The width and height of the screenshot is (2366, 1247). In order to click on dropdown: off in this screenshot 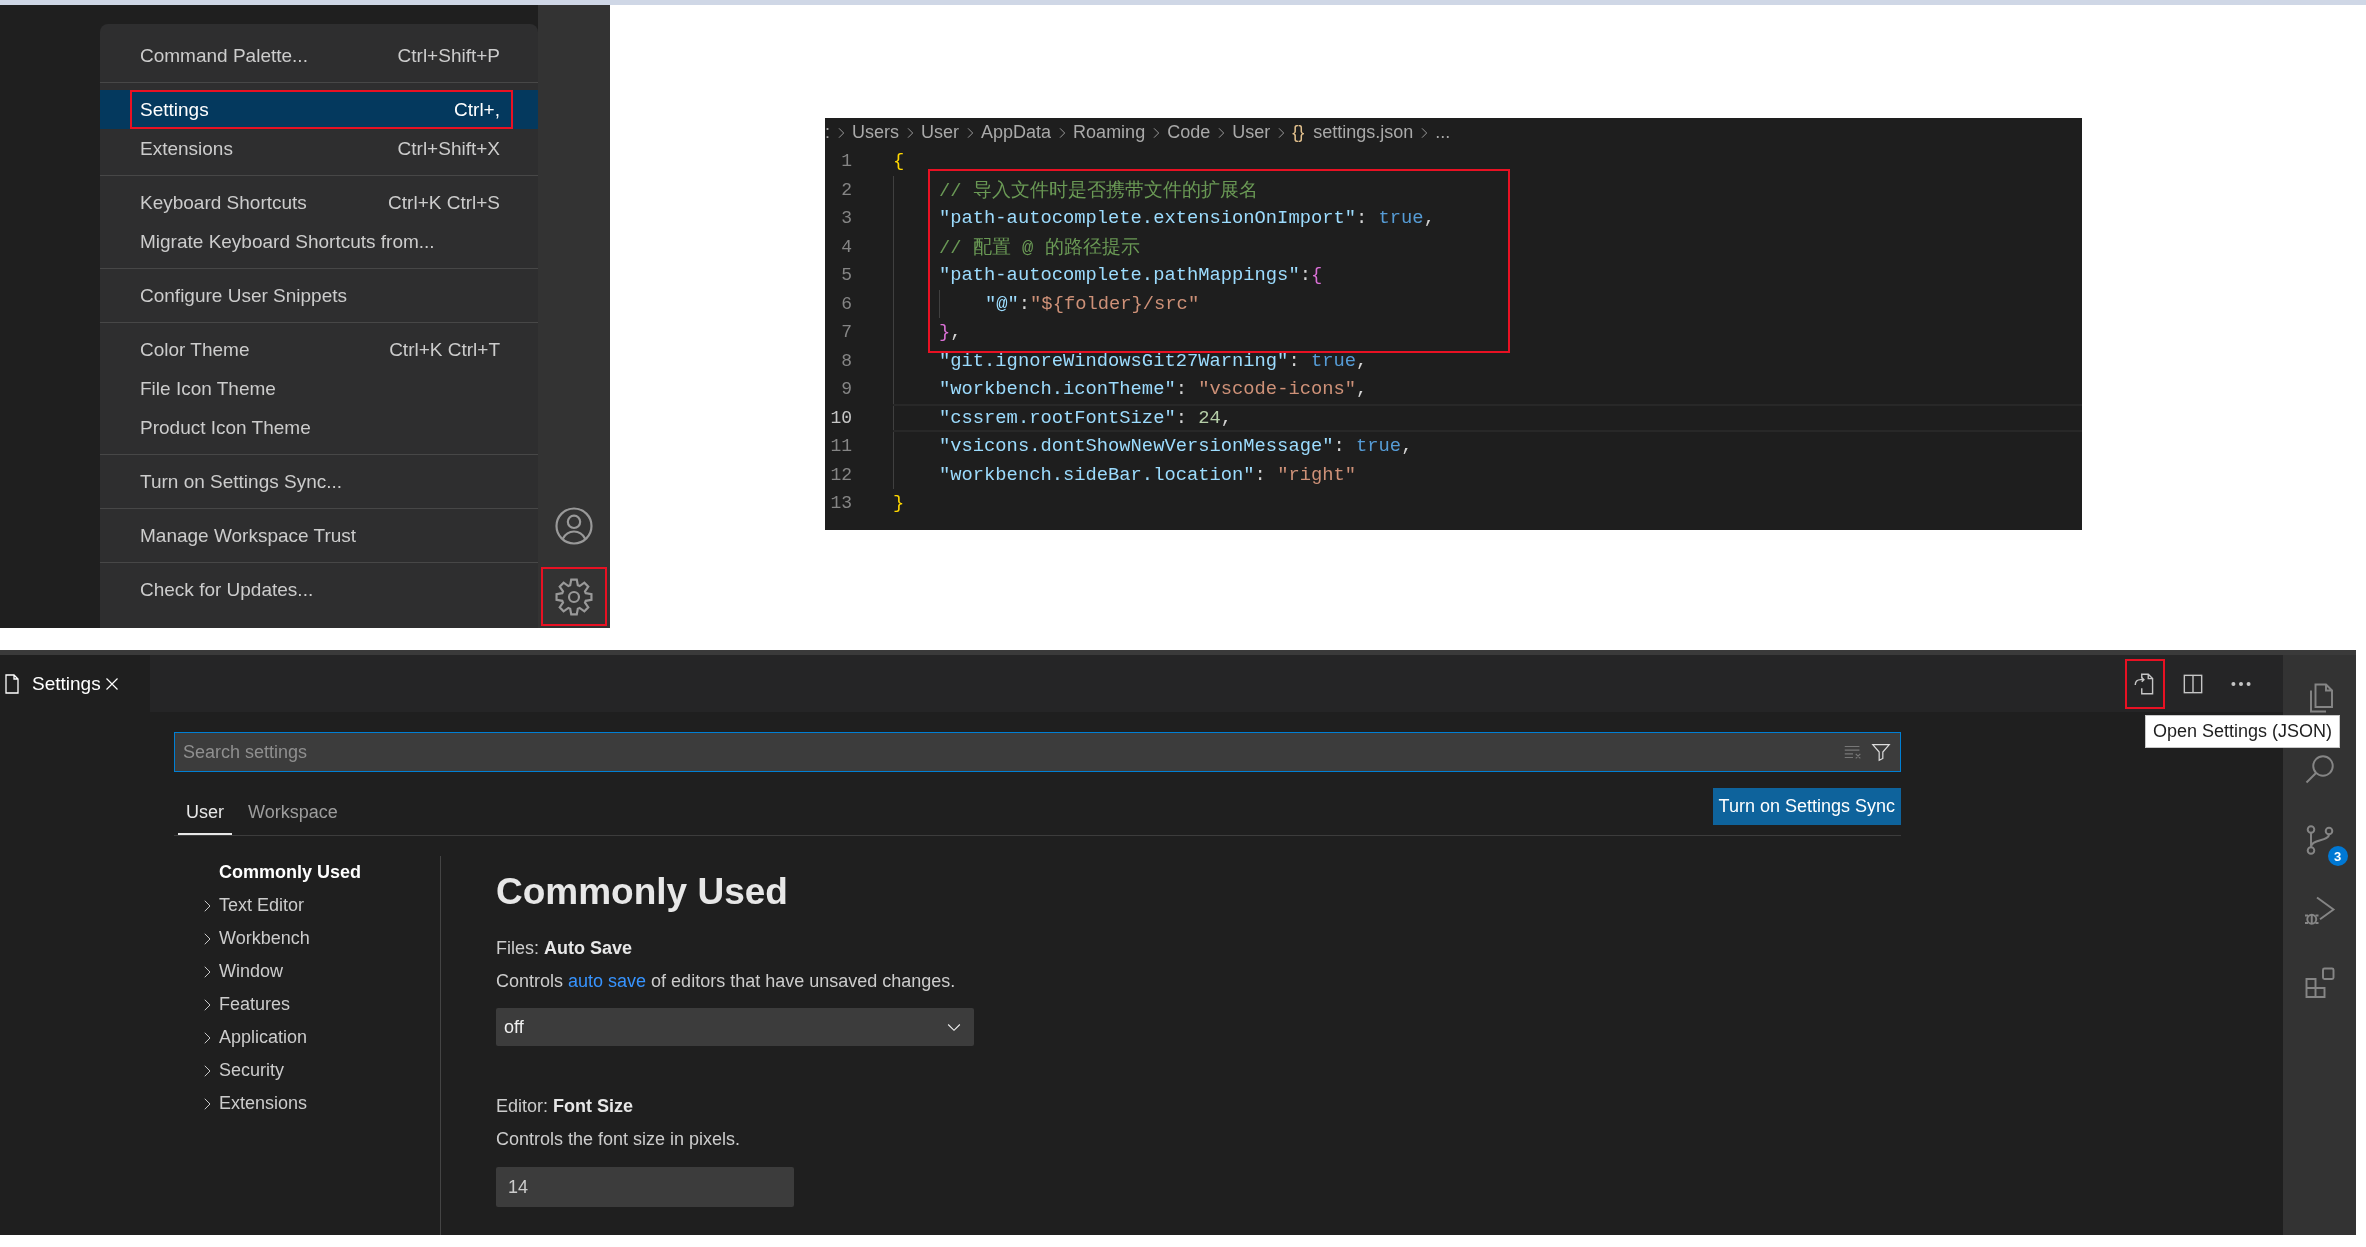, I will do `click(735, 1027)`.